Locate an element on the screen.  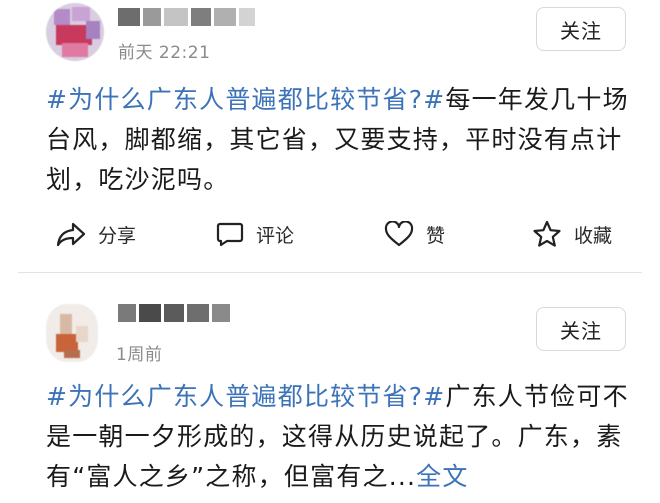
post-timestamp: 1周前 is located at coordinates (139, 355).